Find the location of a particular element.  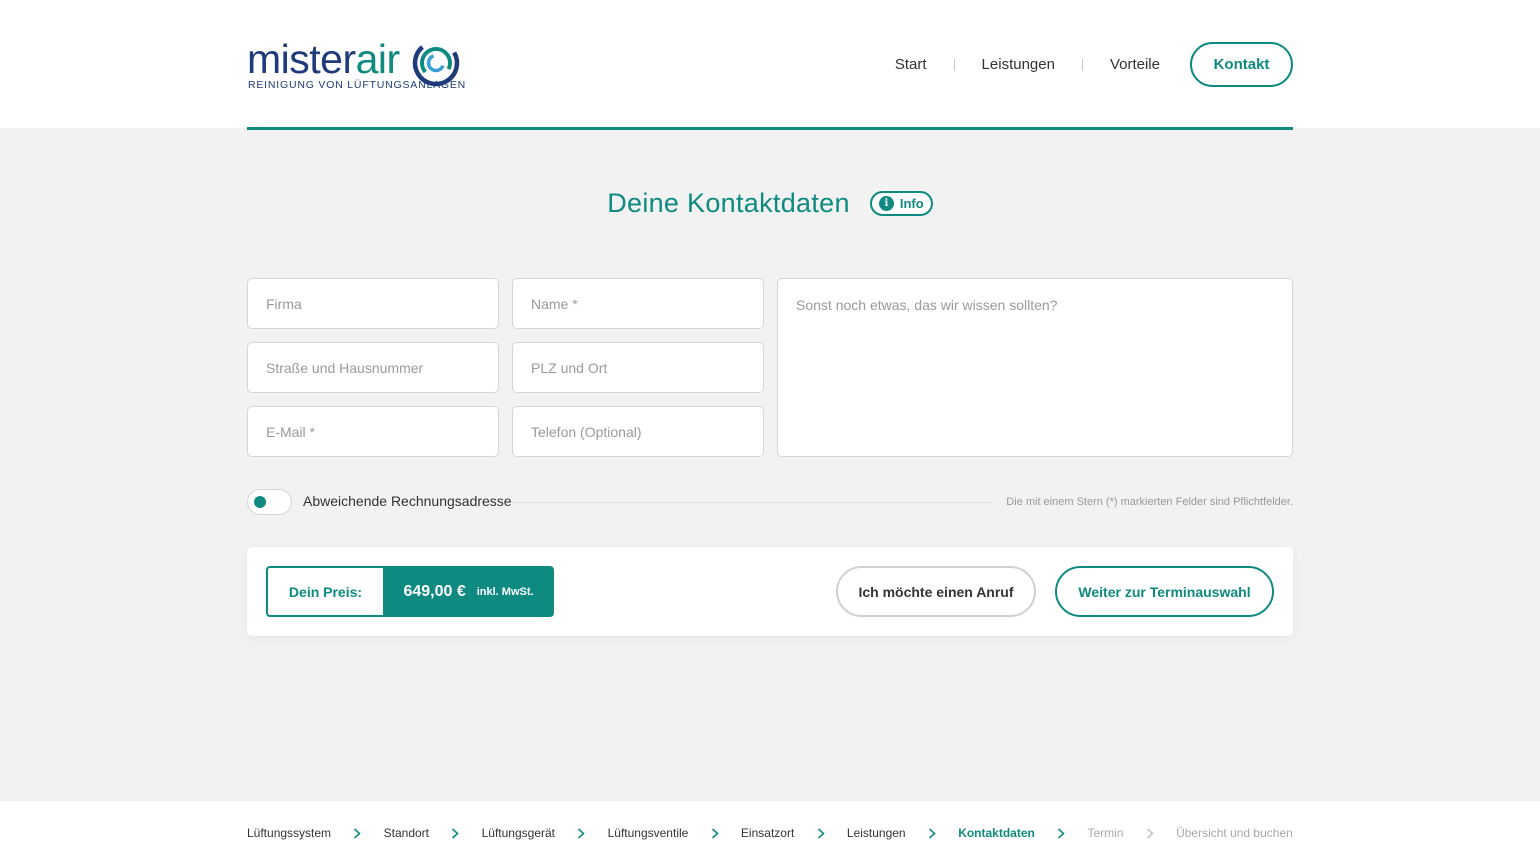

company-placeholder: Firma is located at coordinates (284, 303).